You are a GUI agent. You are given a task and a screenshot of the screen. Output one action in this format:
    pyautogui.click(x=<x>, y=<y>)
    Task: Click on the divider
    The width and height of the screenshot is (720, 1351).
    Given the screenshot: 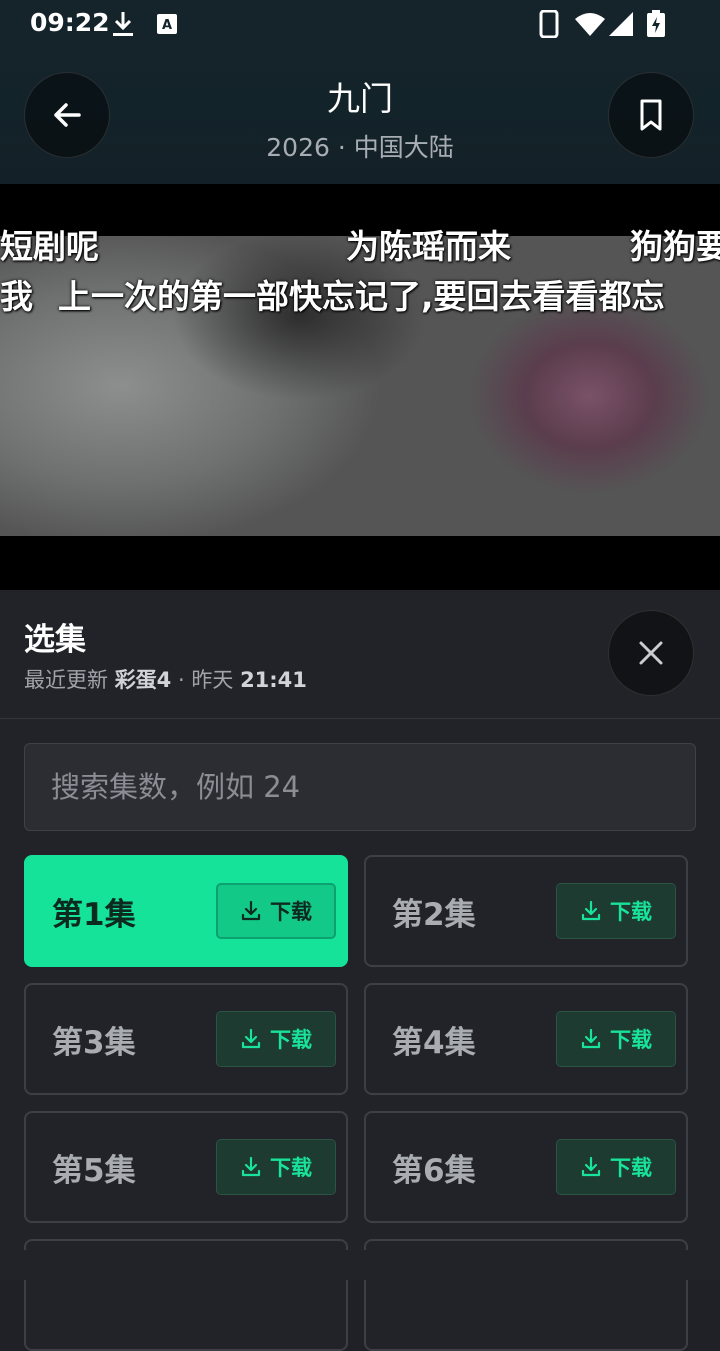 What is the action you would take?
    pyautogui.click(x=360, y=718)
    